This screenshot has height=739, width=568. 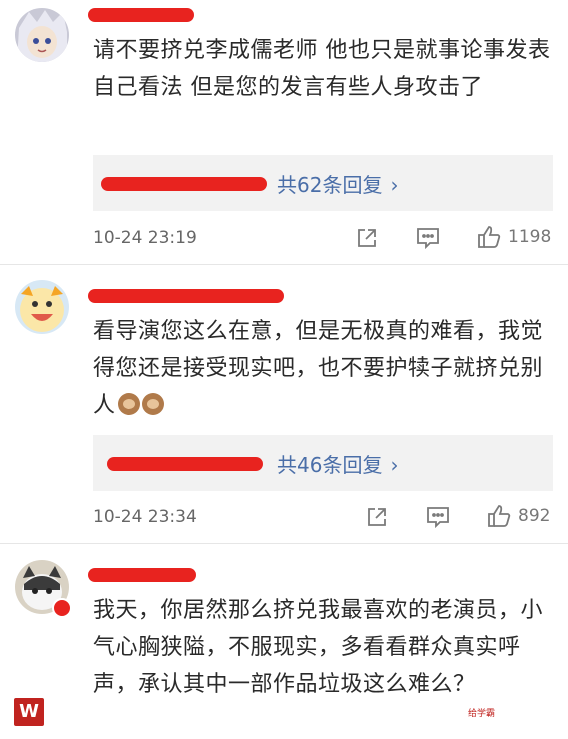 What do you see at coordinates (62, 608) in the screenshot?
I see `badge-icon` at bounding box center [62, 608].